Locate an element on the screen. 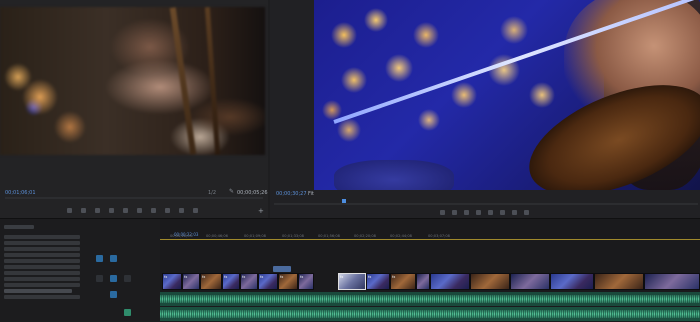 This screenshot has height=322, width=700. track-source-a2 is located at coordinates (113, 294).